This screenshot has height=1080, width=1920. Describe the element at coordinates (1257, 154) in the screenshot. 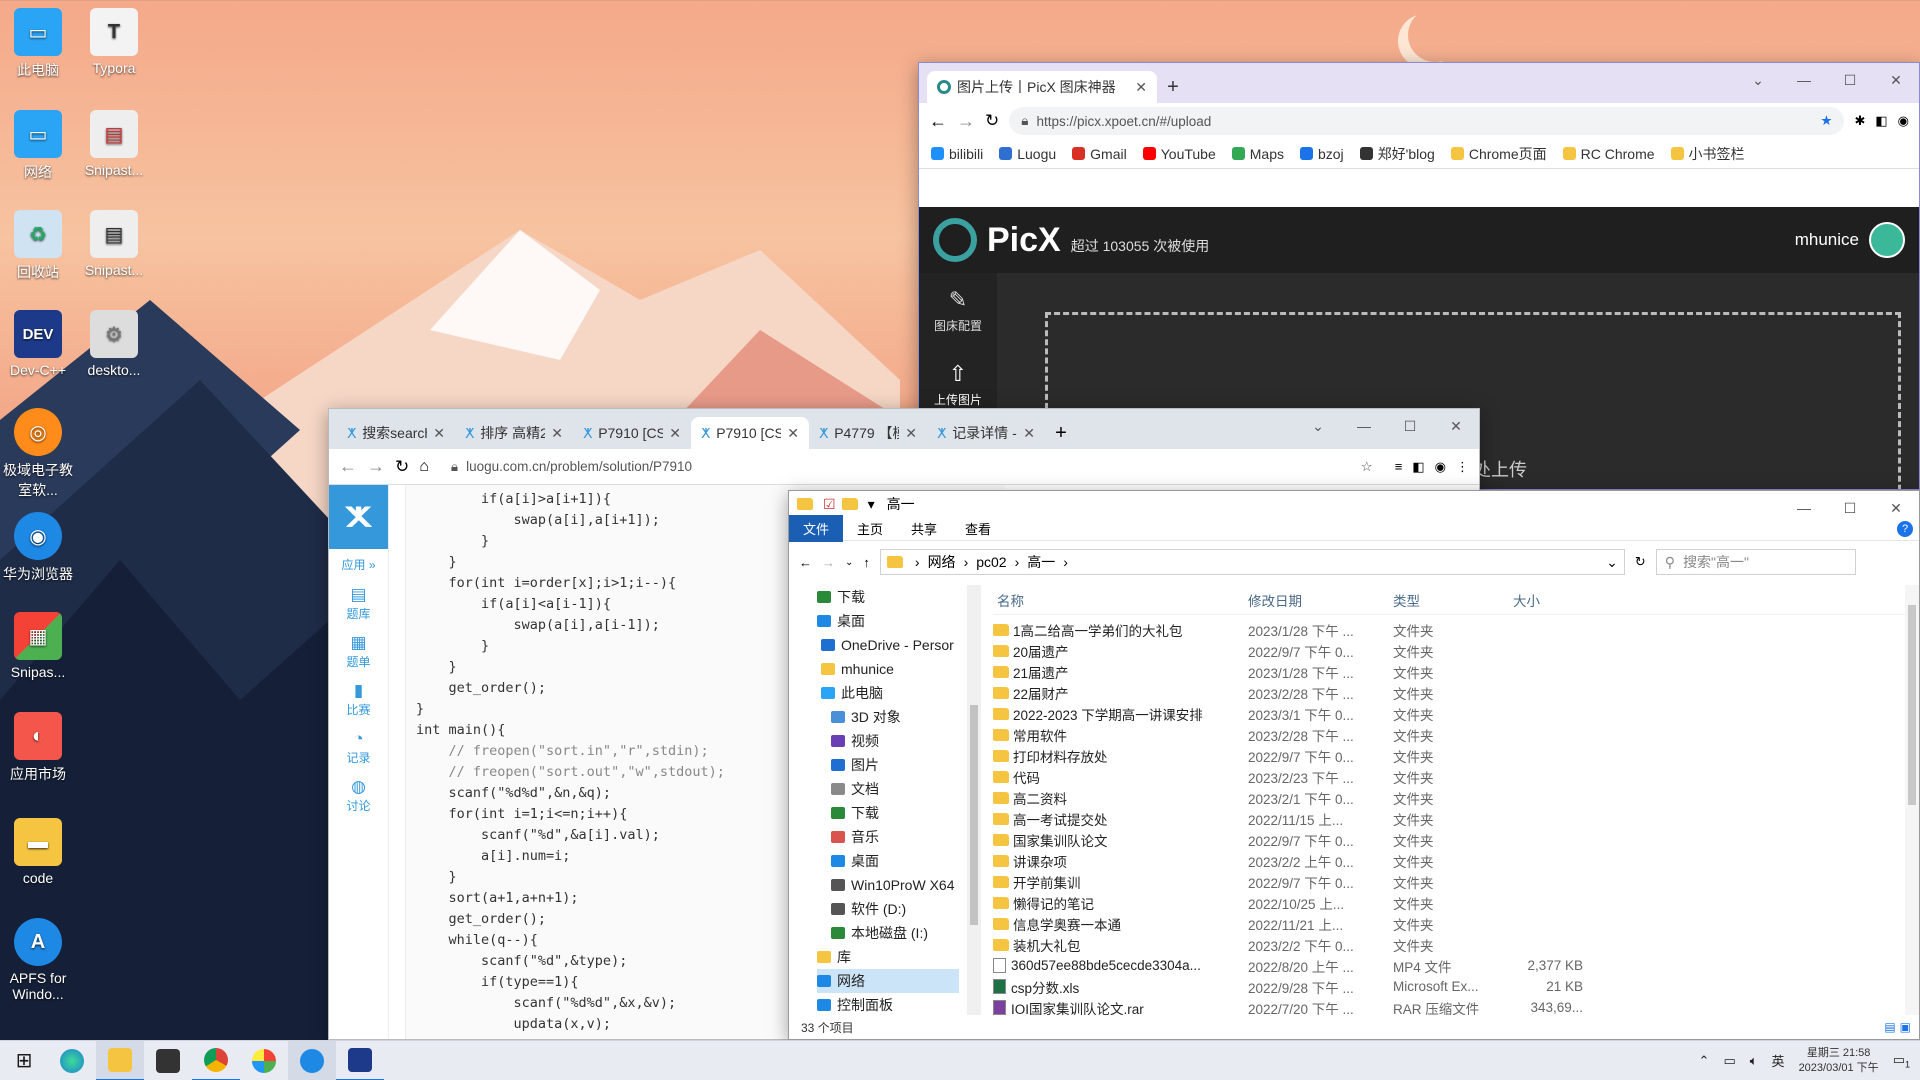

I see `bookmark-item: Maps` at that location.